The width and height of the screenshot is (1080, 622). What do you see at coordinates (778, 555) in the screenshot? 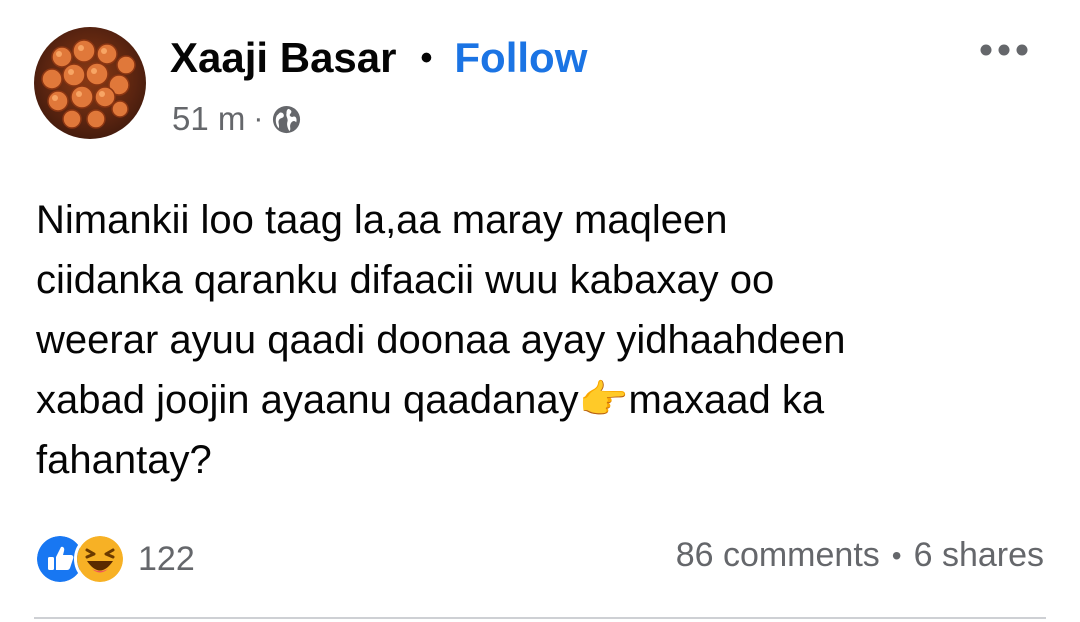
I see `comments-link: 86 comments` at bounding box center [778, 555].